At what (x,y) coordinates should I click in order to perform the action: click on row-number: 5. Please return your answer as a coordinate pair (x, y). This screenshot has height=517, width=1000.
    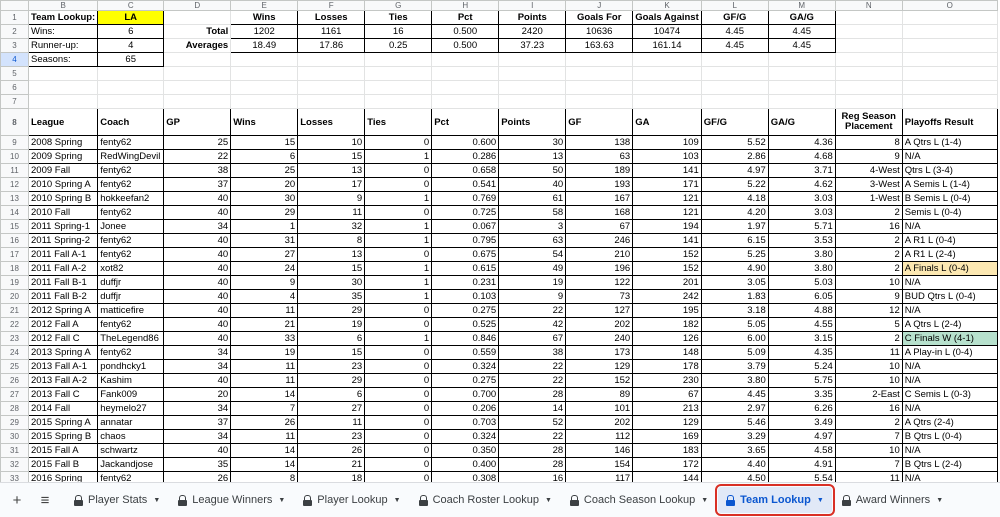
    Looking at the image, I should click on (14, 73).